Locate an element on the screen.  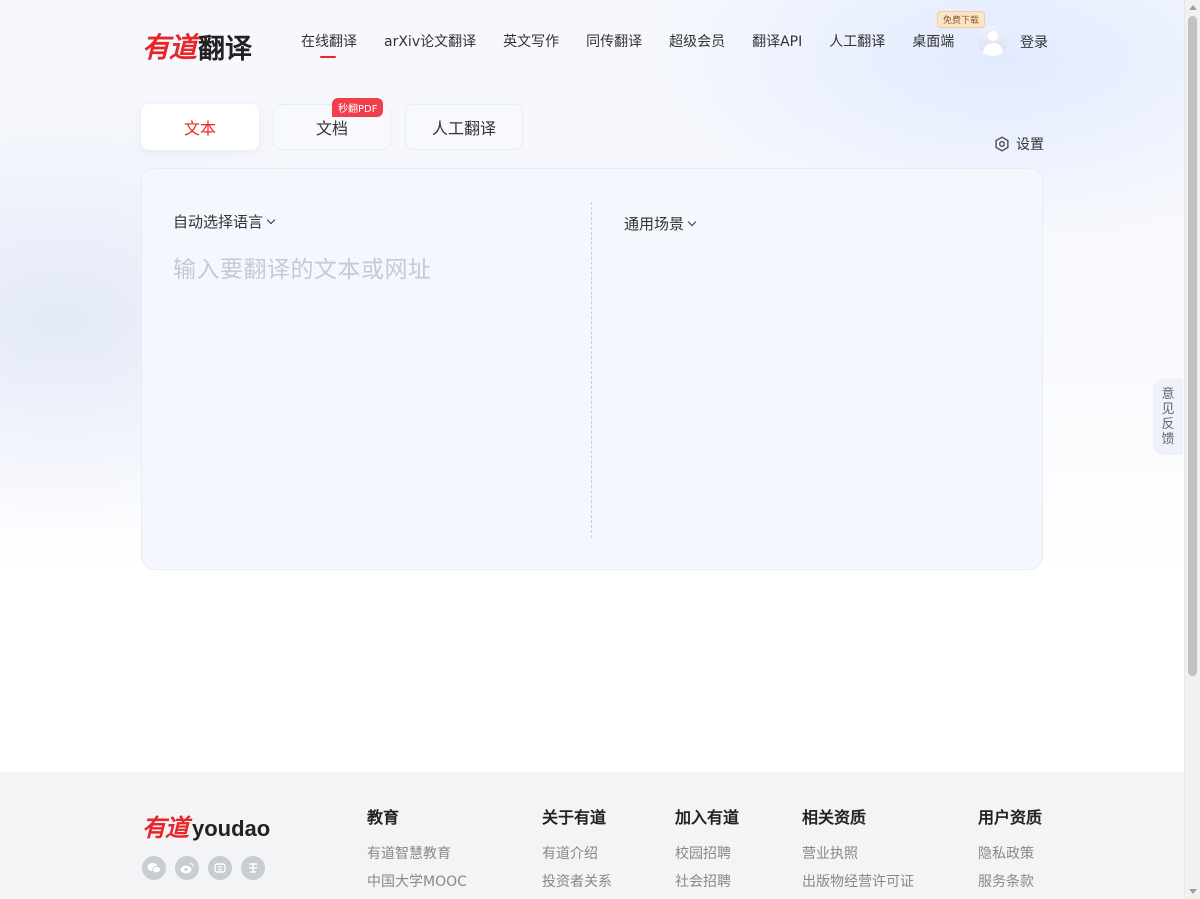
gear-icon is located at coordinates (1002, 144).